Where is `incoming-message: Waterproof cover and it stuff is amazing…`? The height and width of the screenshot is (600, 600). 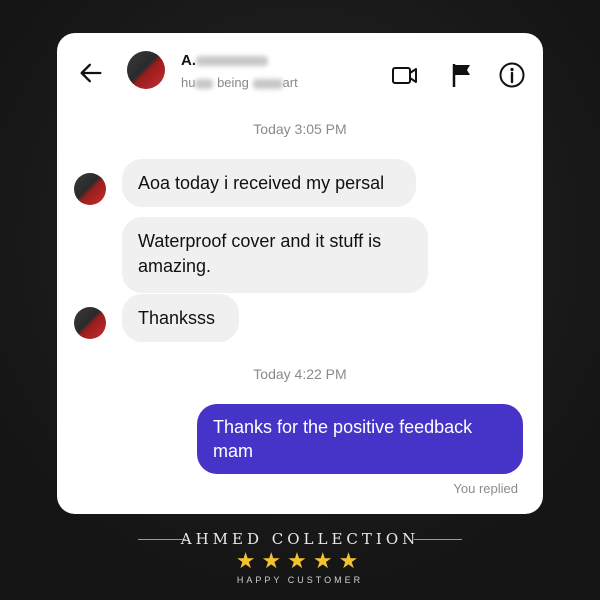 incoming-message: Waterproof cover and it stuff is amazing… is located at coordinates (275, 255).